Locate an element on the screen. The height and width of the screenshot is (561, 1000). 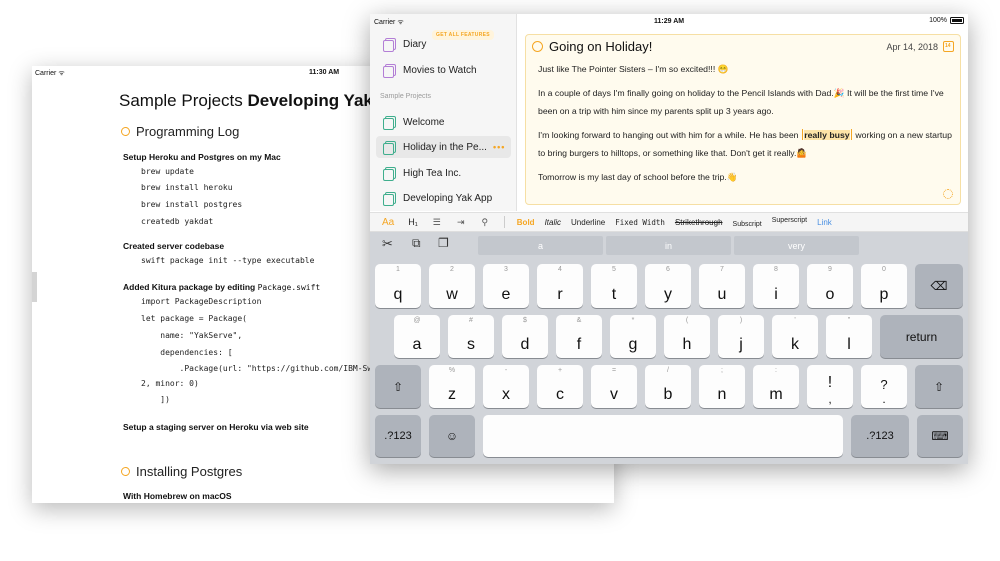
selection-end-handle is located at coordinates (851, 134).